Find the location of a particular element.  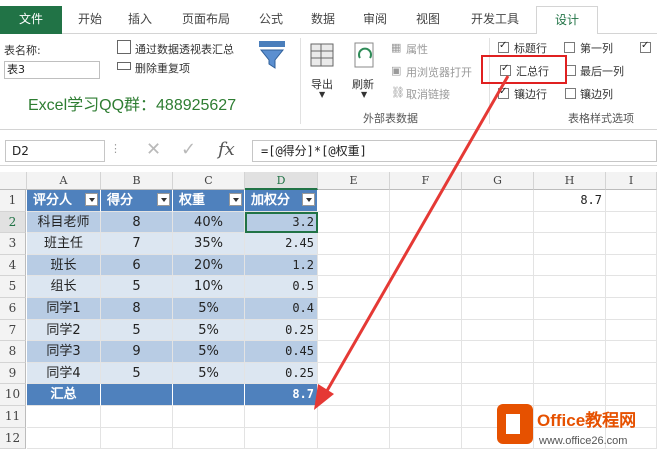

table-data-cell: 20% is located at coordinates (209, 265).